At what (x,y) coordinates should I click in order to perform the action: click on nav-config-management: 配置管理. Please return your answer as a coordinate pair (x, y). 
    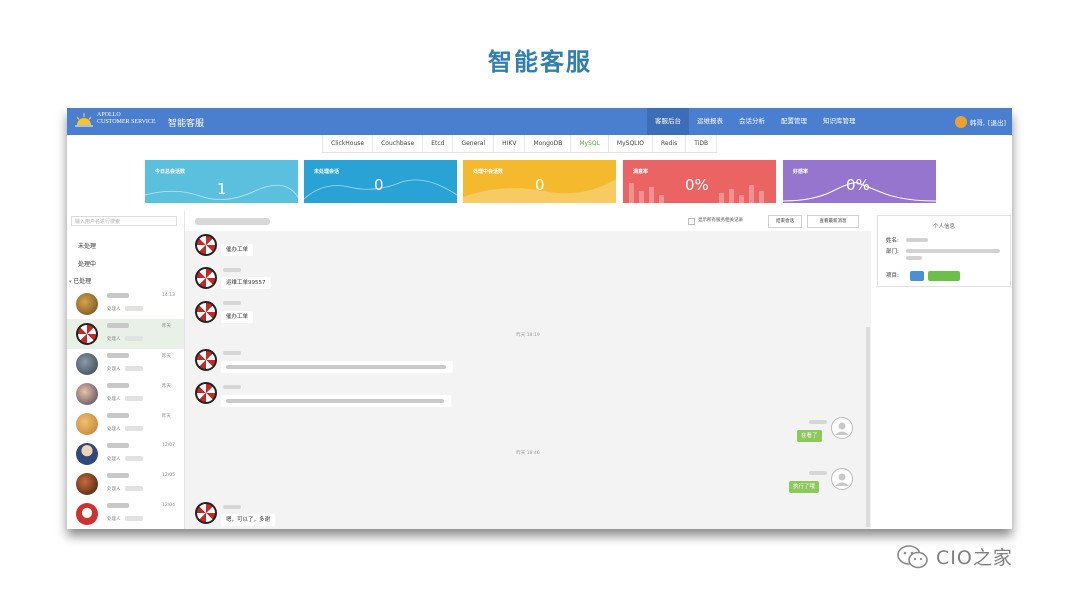
    Looking at the image, I should click on (794, 121).